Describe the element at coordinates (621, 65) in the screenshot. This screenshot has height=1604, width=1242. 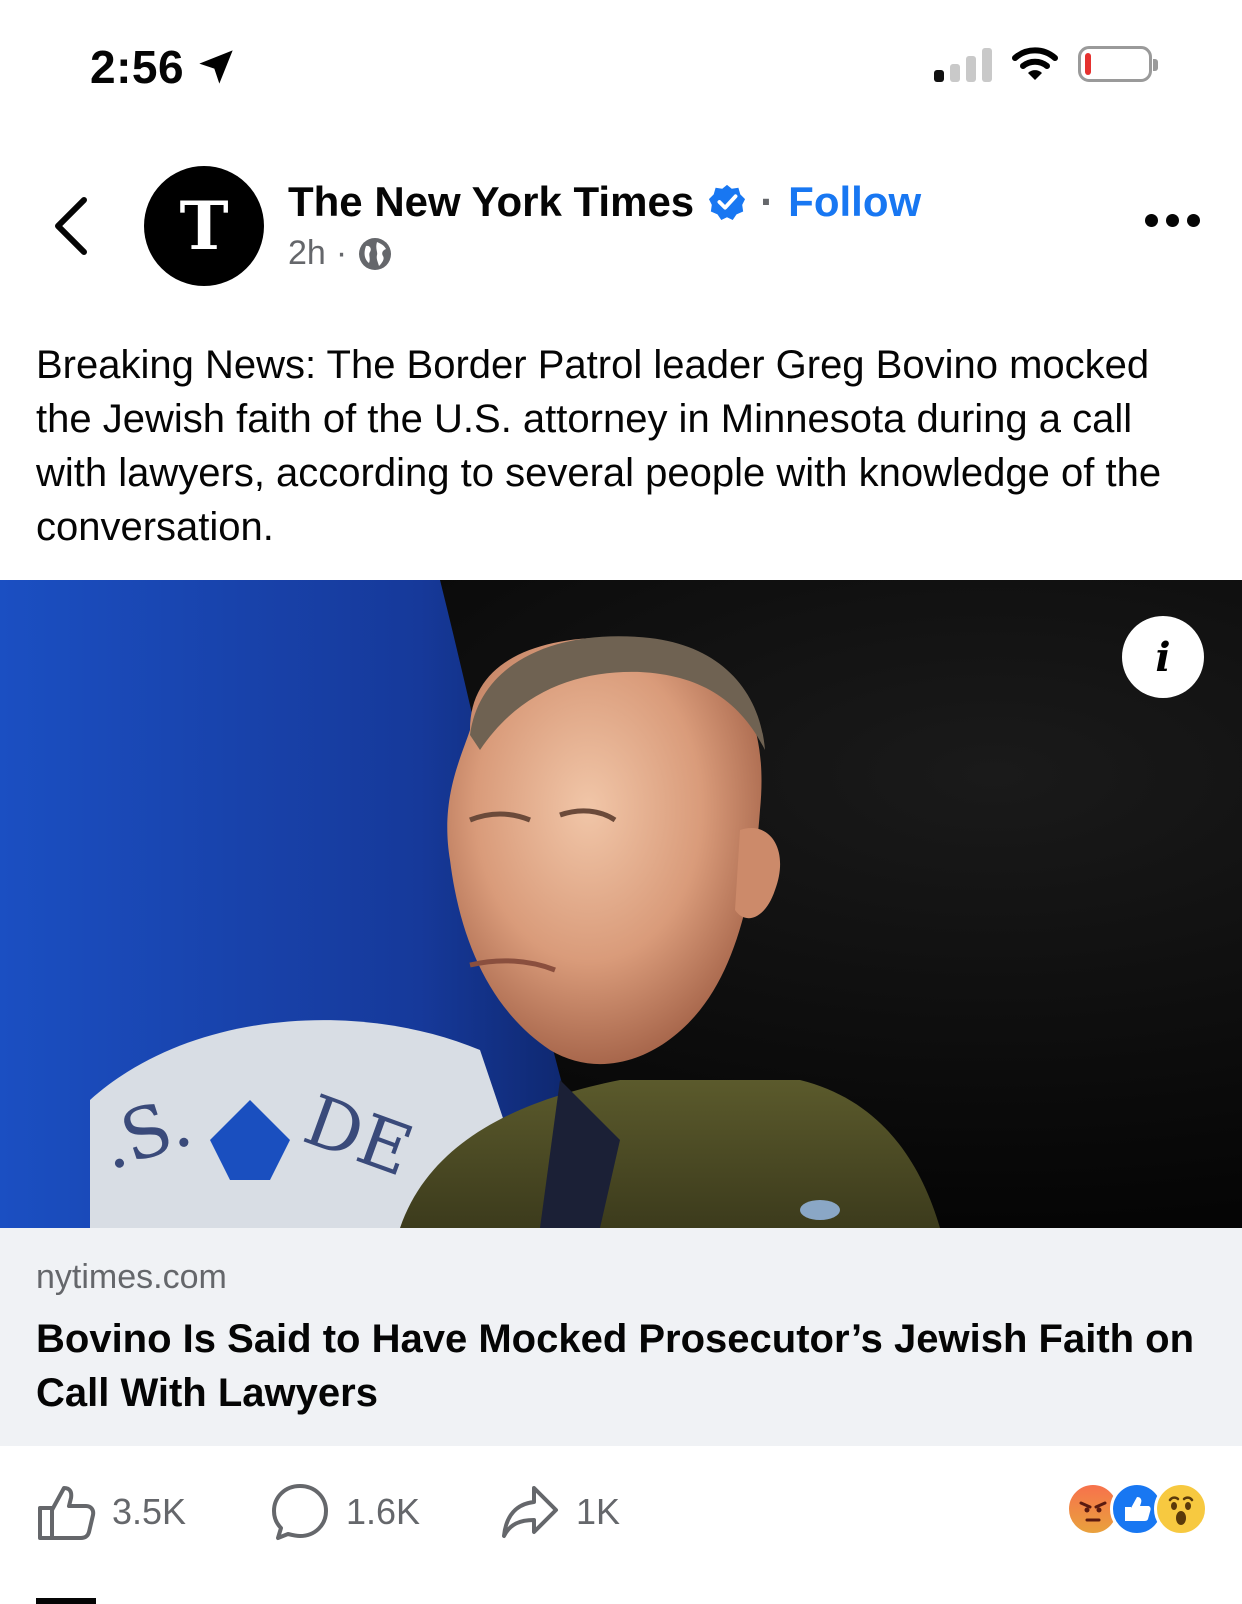
I see `status-bar: 2:56` at that location.